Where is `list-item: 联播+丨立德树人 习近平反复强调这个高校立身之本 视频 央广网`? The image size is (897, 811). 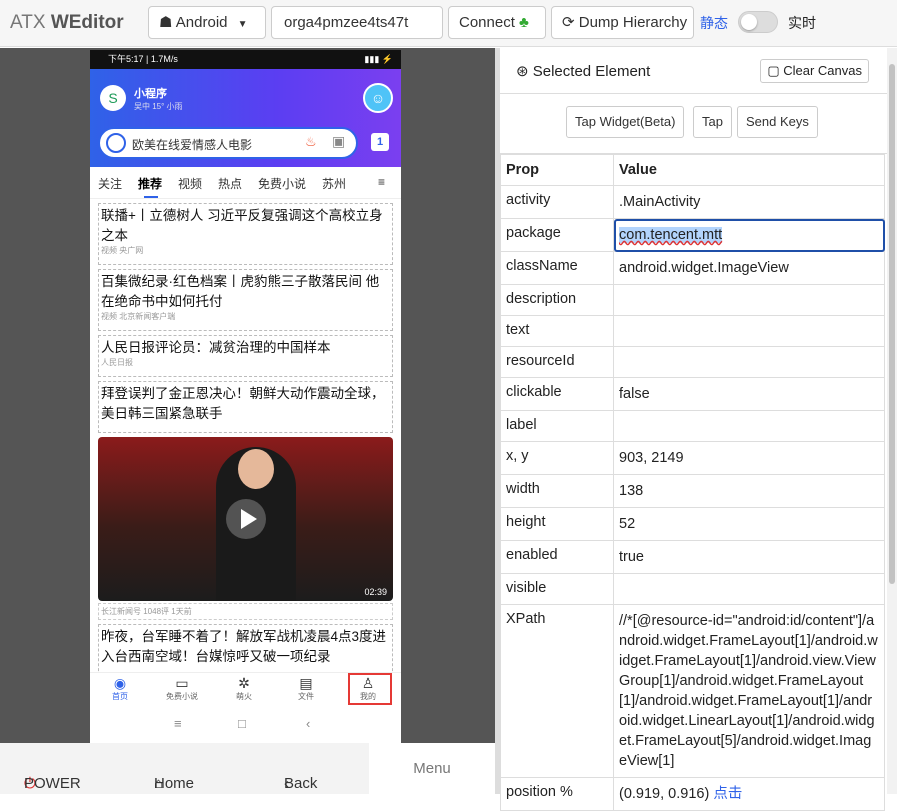 list-item: 联播+丨立德树人 习近平反复强调这个高校立身之本 视频 央广网 is located at coordinates (245, 234).